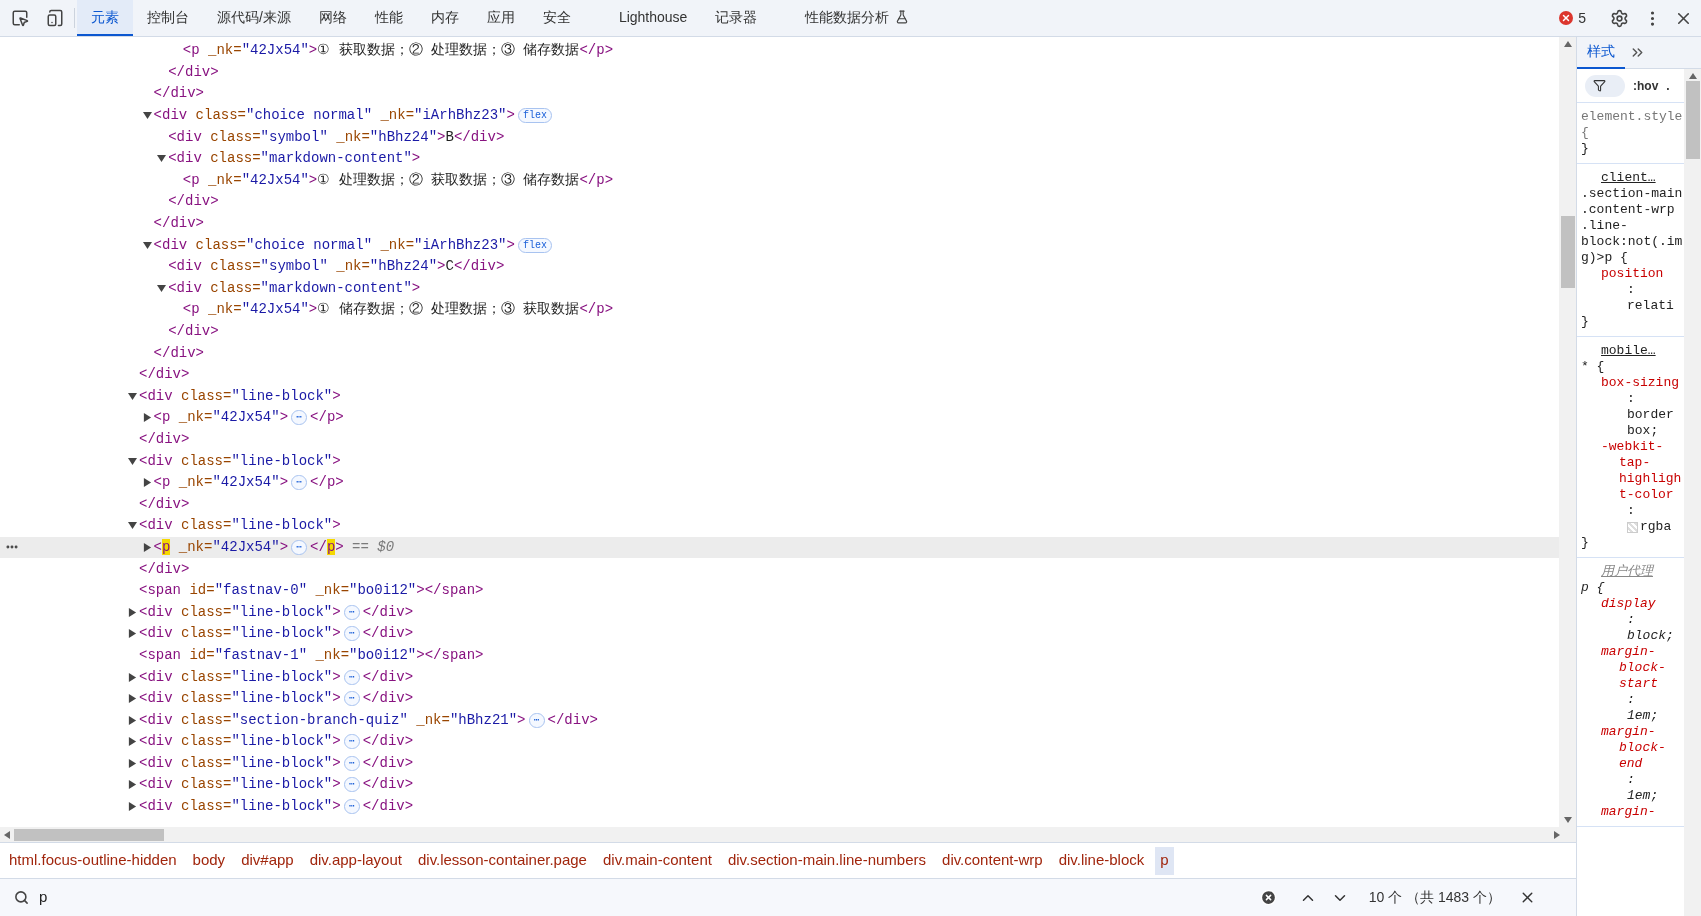 This screenshot has width=1701, height=916. What do you see at coordinates (1668, 85) in the screenshot?
I see `pseudo-state-button: .` at bounding box center [1668, 85].